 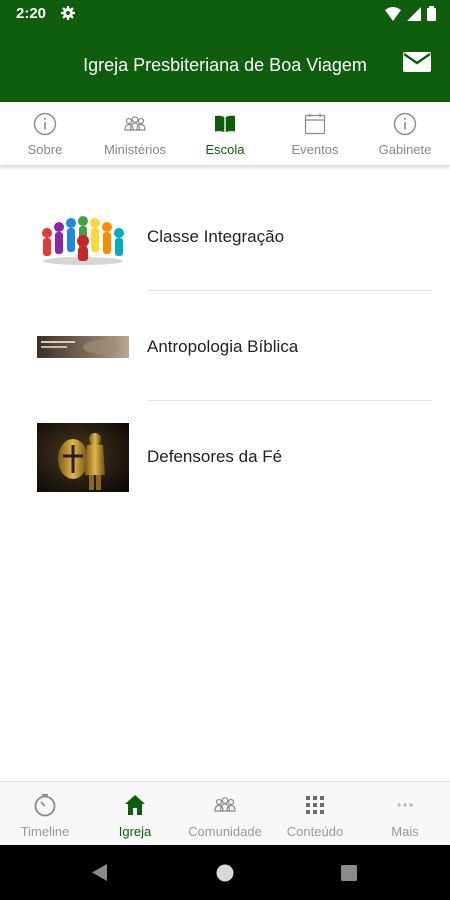 What do you see at coordinates (225, 831) in the screenshot?
I see `nav-label: Comunidade` at bounding box center [225, 831].